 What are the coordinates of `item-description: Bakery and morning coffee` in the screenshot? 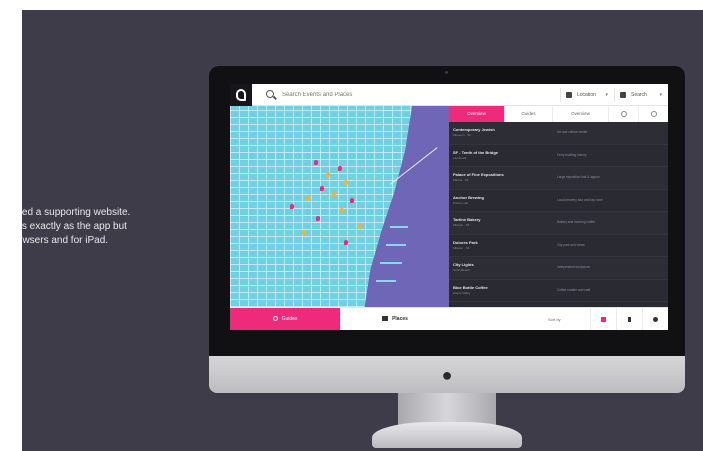 It's located at (576, 222).